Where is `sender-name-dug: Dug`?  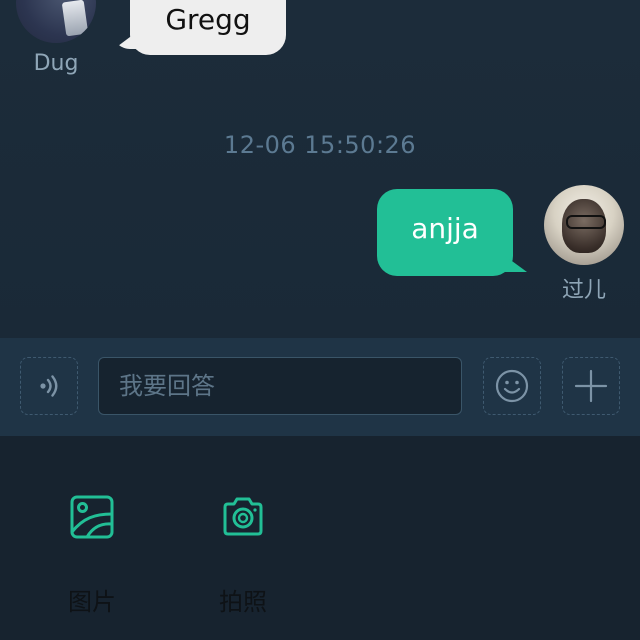 sender-name-dug: Dug is located at coordinates (56, 63).